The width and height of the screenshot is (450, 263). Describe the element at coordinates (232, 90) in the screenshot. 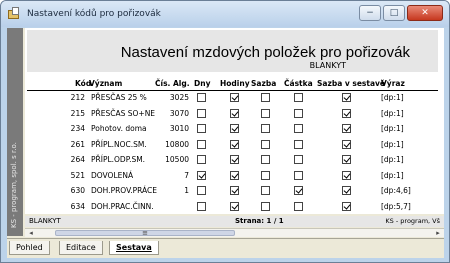

I see `header-divider` at that location.